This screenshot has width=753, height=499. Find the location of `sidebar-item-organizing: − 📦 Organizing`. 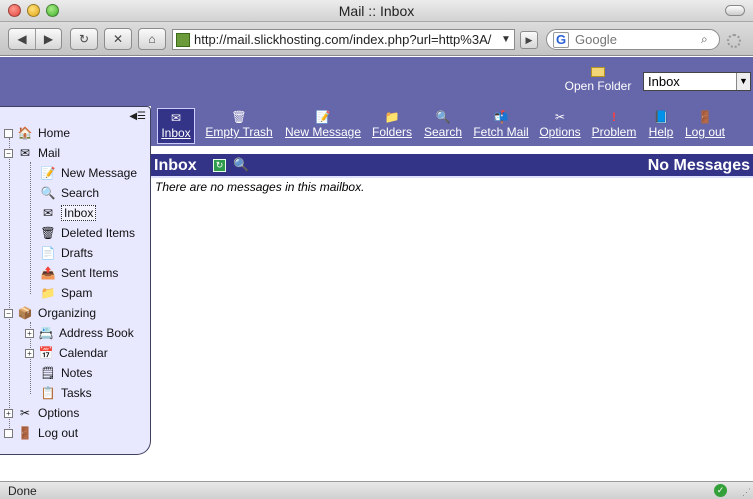

sidebar-item-organizing: − 📦 Organizing is located at coordinates (50, 313).